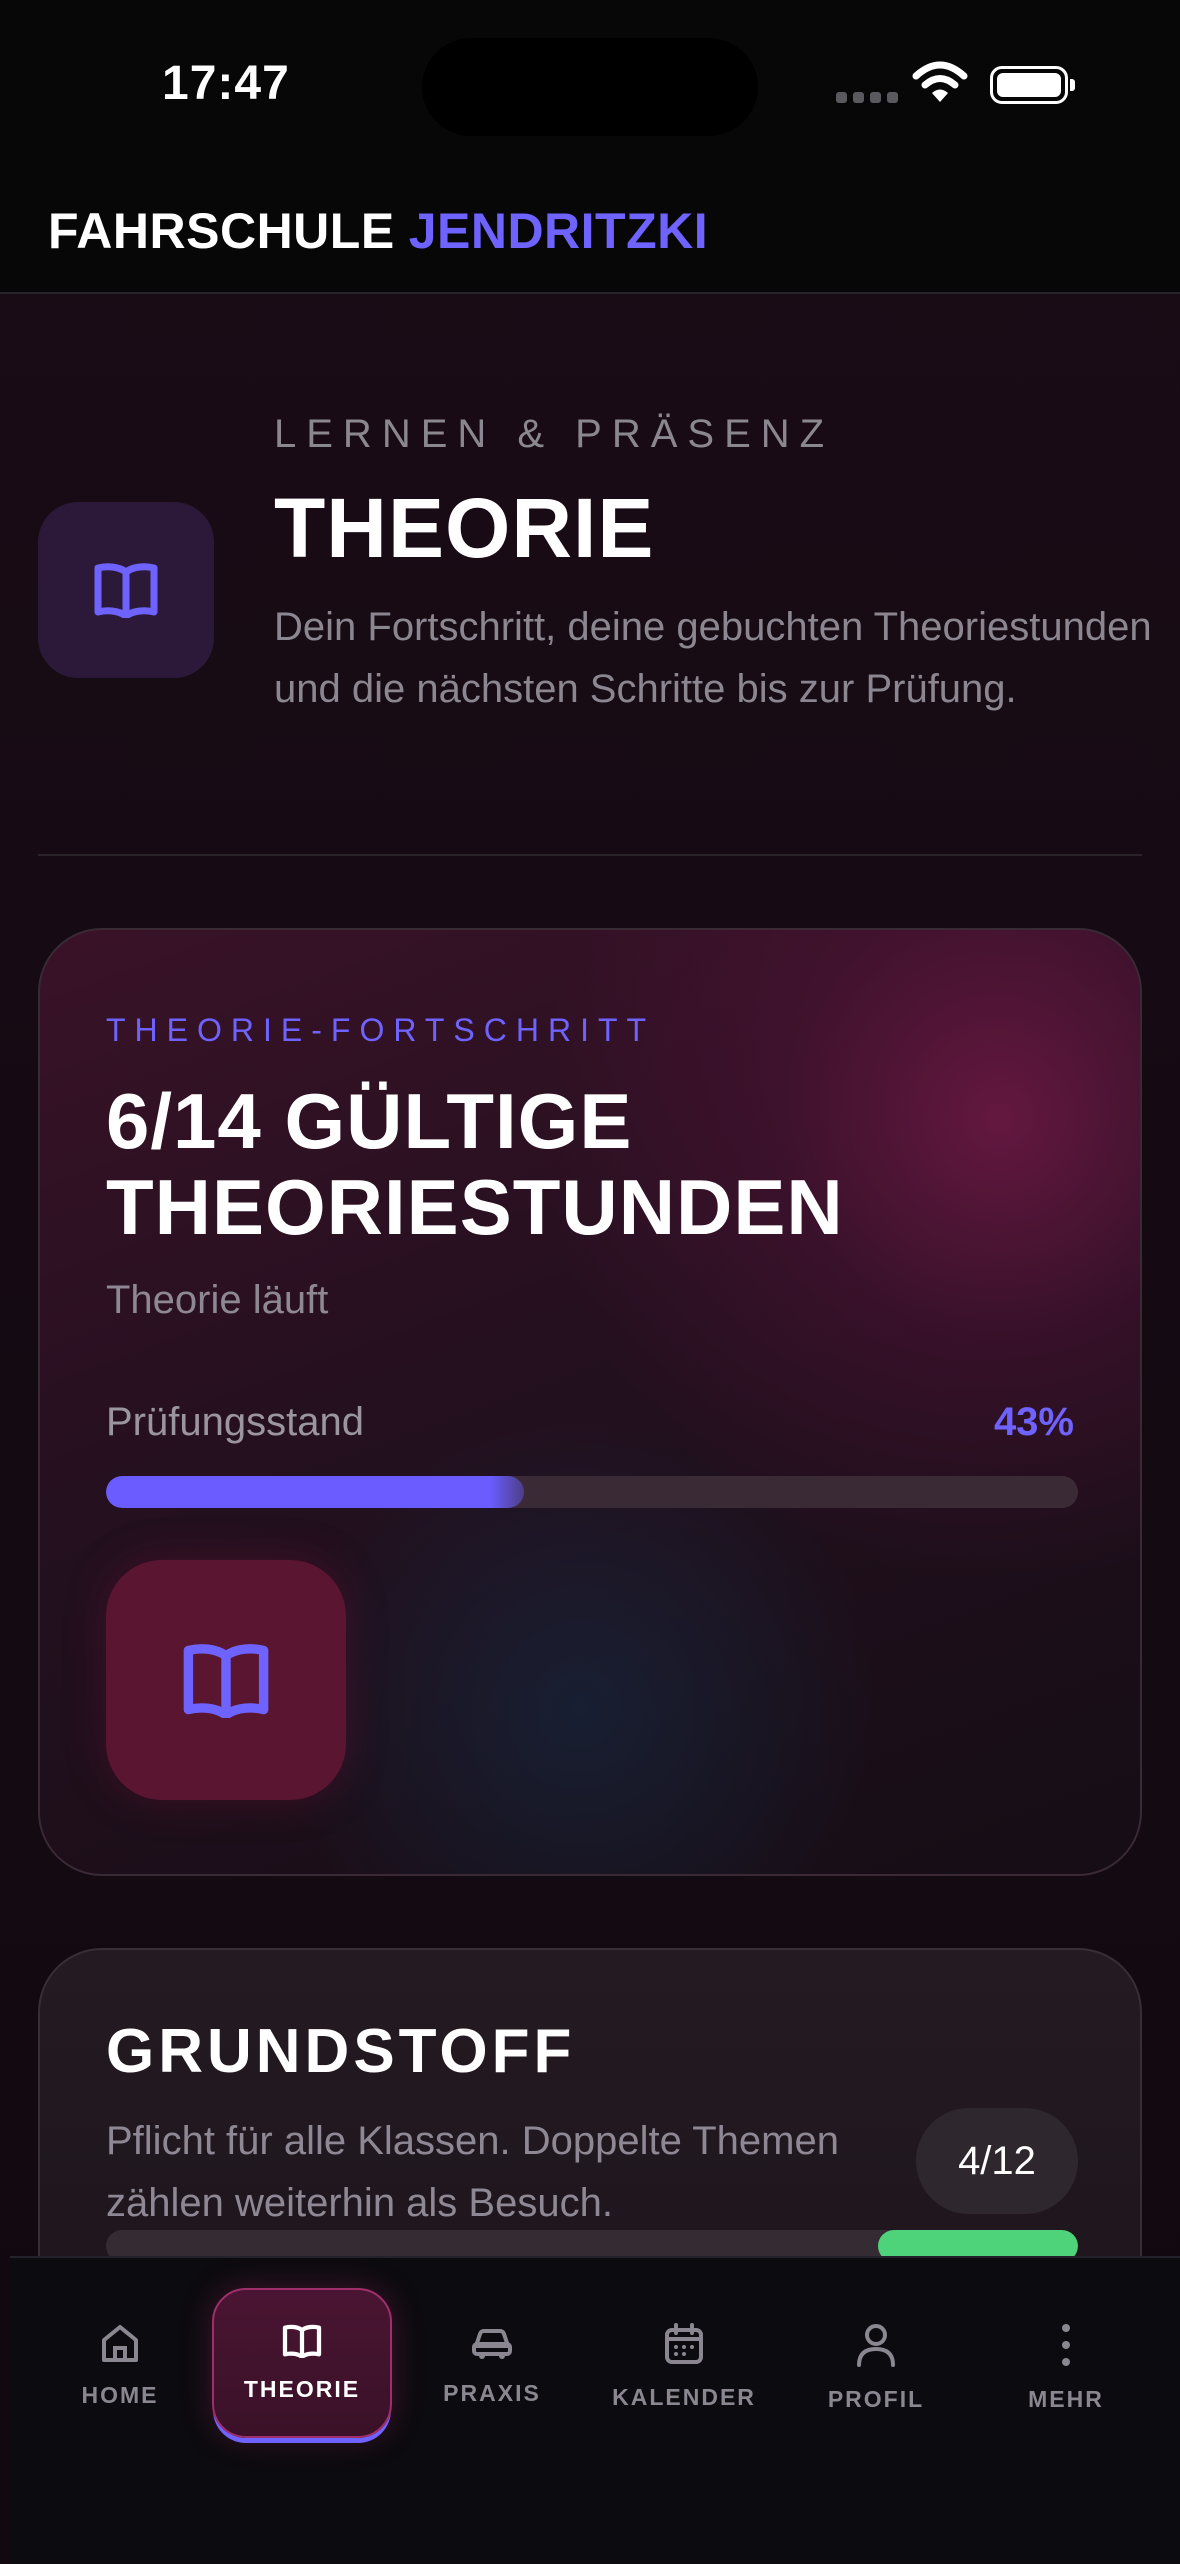 Image resolution: width=1180 pixels, height=2564 pixels. I want to click on nav-label-kalender: KALENDER, so click(684, 2397).